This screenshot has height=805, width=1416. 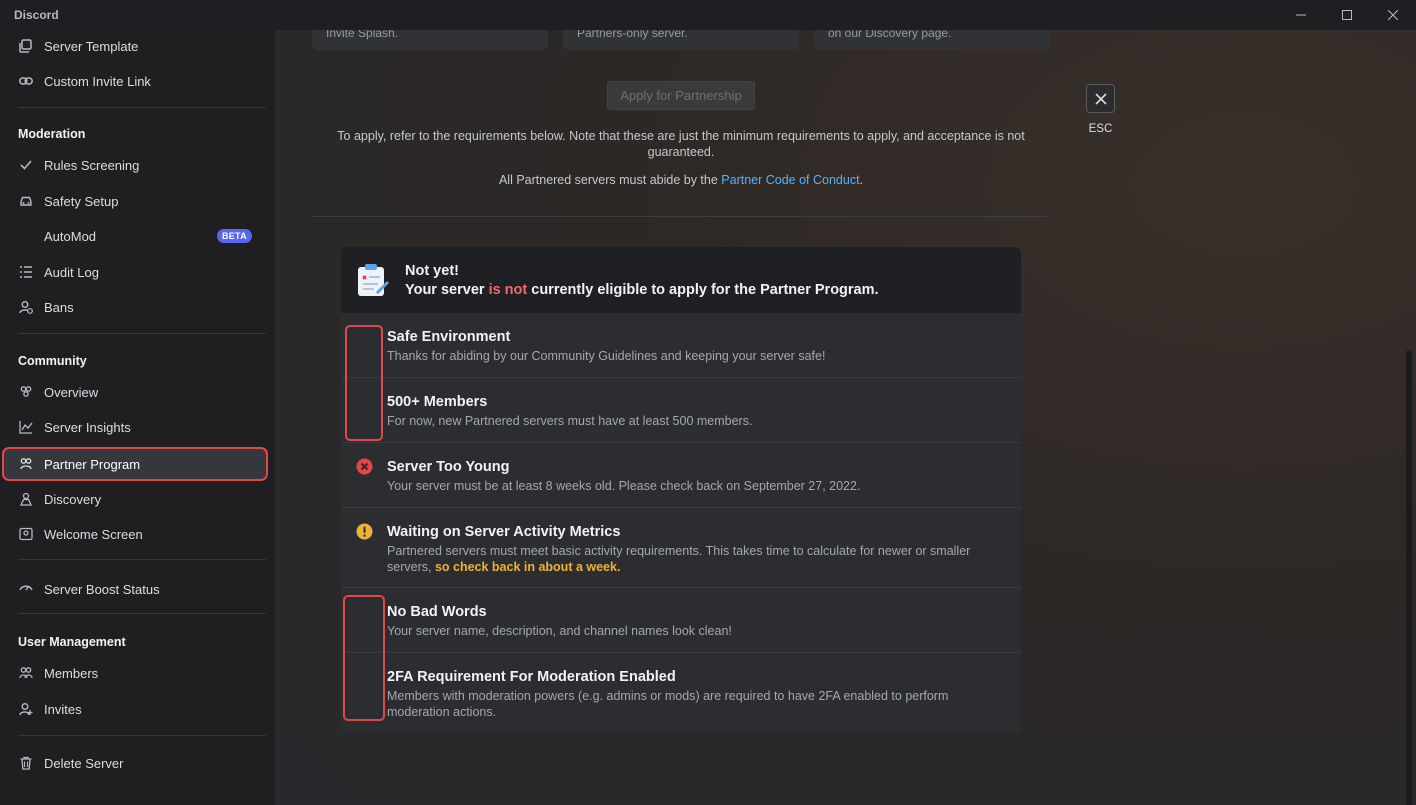 I want to click on partner-code-of-conduct-link: Partner Code of Conduct, so click(x=790, y=180).